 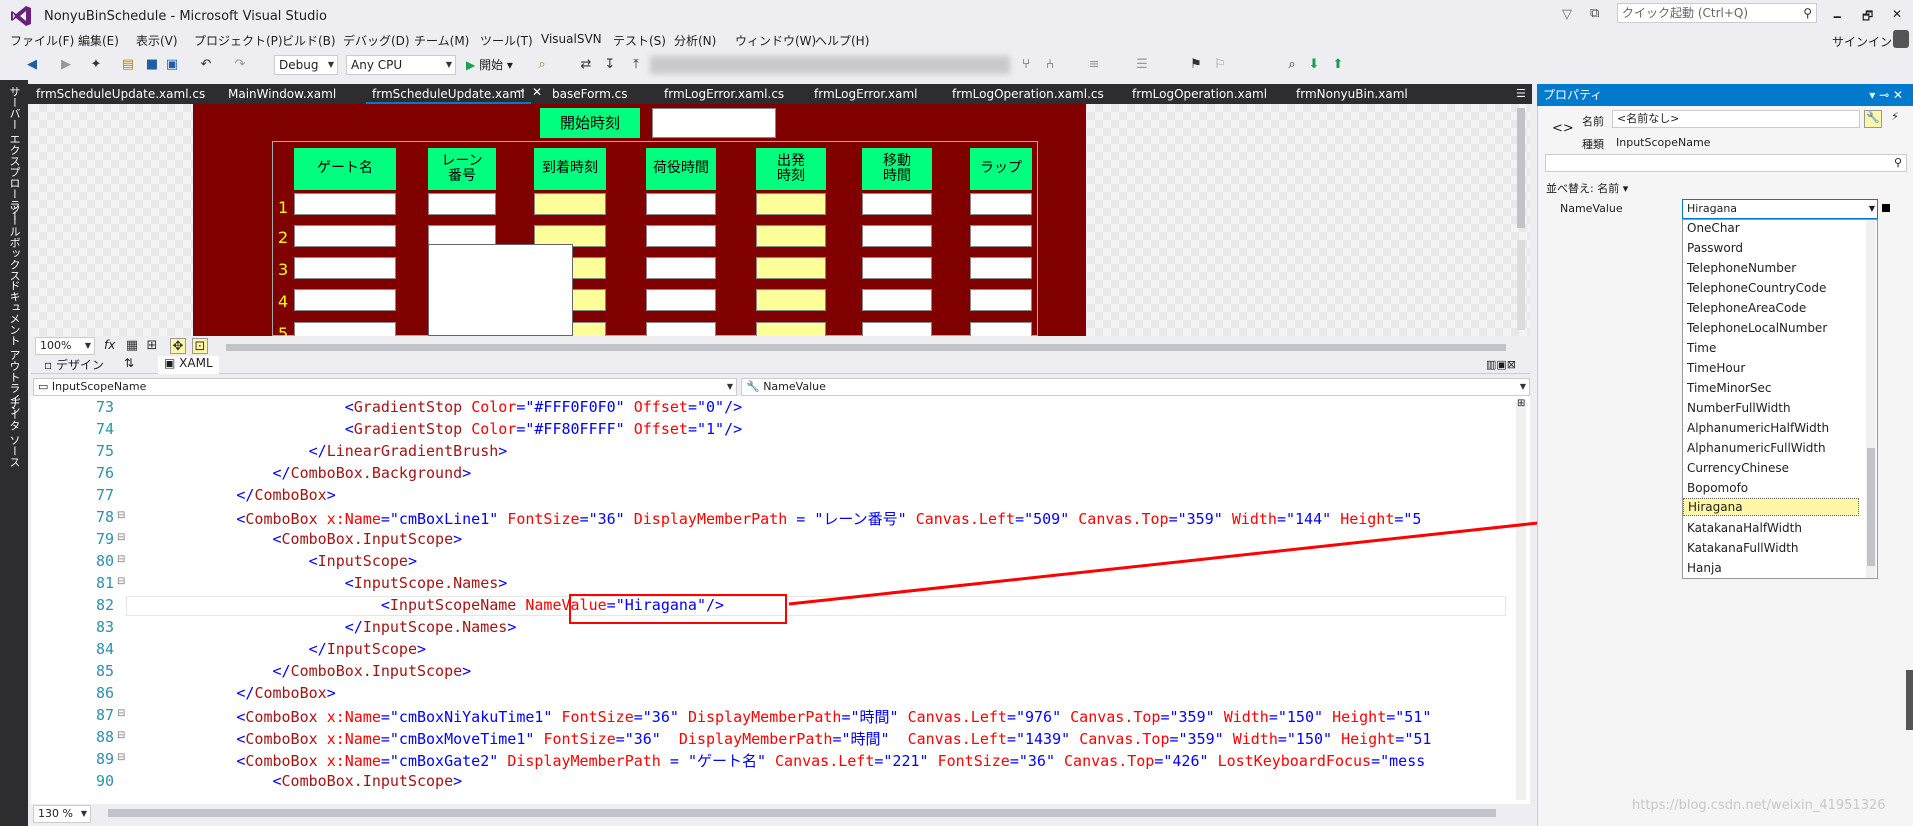 I want to click on side-tab-server-explorer: サーバー エクスプローラー, so click(x=14, y=154).